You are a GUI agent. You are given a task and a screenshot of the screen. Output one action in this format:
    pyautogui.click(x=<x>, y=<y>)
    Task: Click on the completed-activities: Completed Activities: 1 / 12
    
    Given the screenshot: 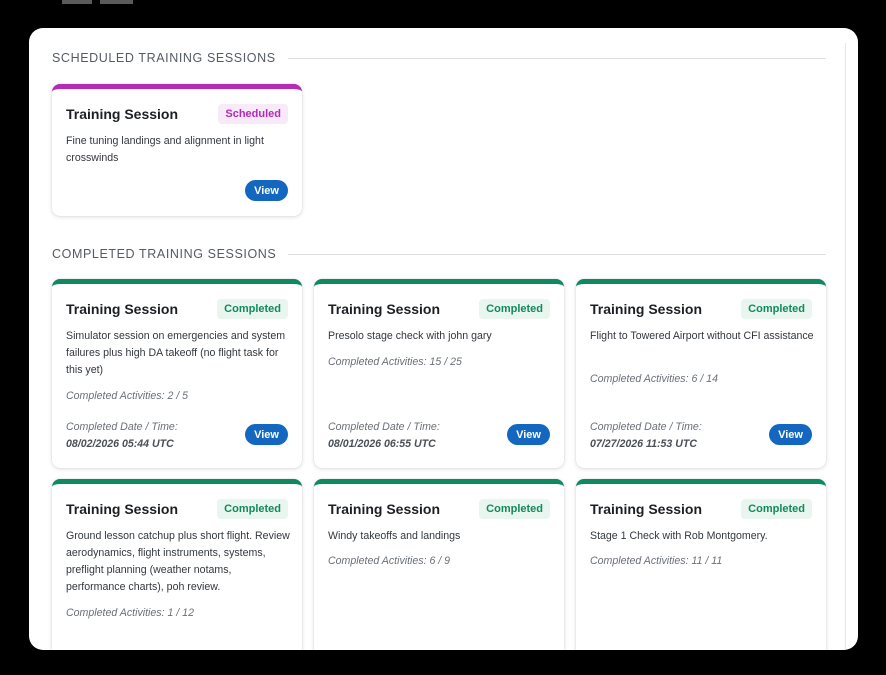 What is the action you would take?
    pyautogui.click(x=130, y=613)
    